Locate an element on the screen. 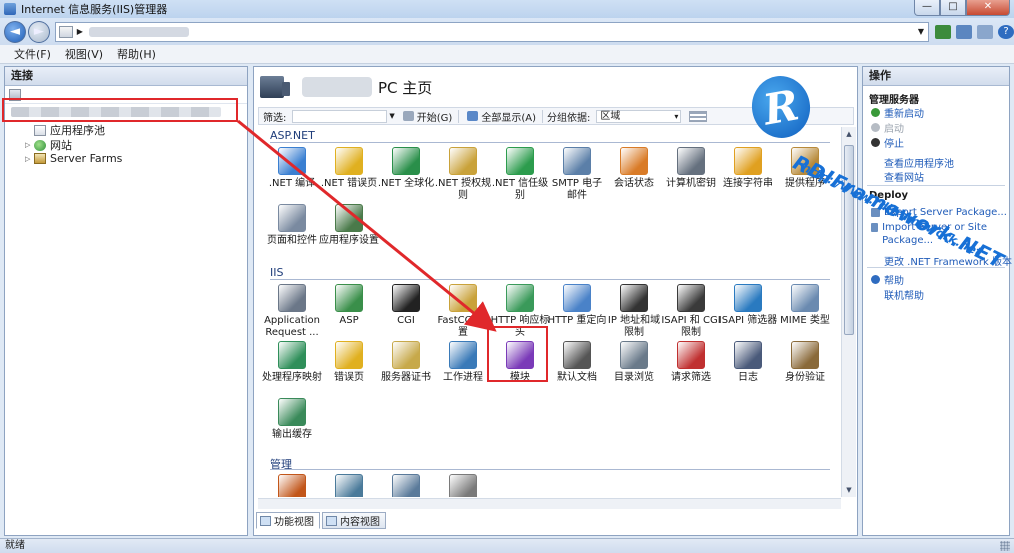  help-icon: ? is located at coordinates (1006, 31).